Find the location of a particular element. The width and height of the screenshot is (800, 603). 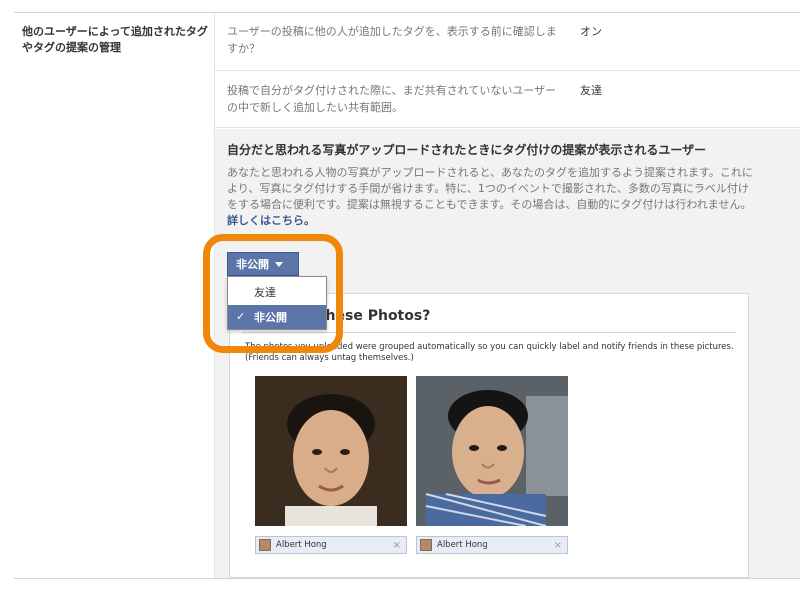

privacy-button-label: 非公開 is located at coordinates (252, 264).